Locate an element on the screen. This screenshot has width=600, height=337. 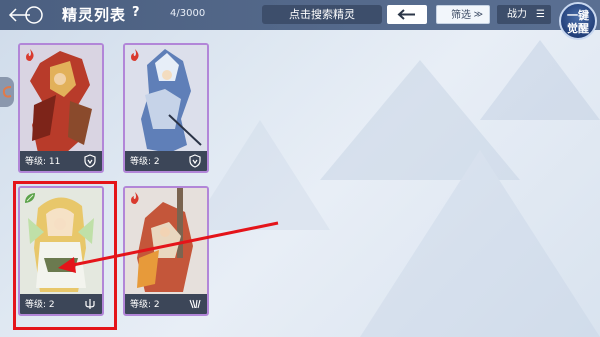
back-arrow-icon is located at coordinates (25, 15).